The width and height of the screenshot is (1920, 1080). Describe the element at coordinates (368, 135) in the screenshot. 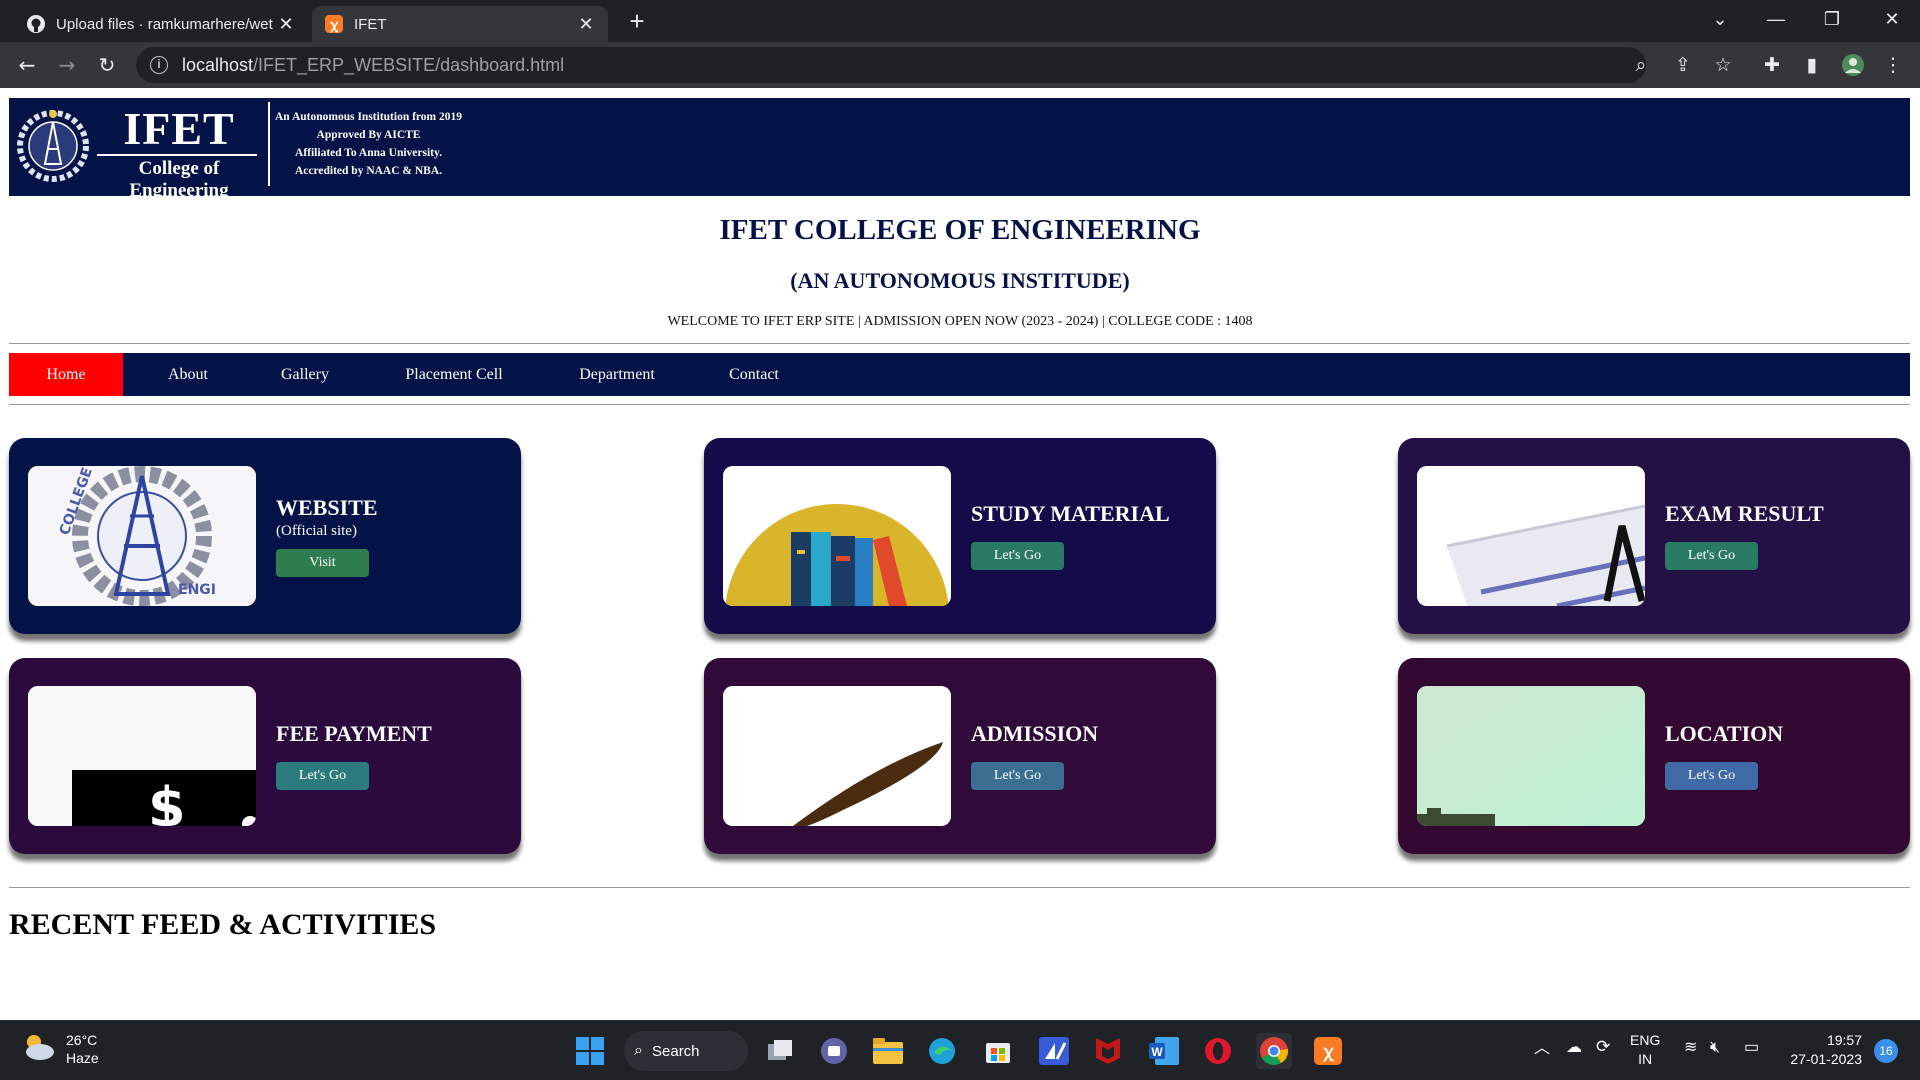

I see `info-line: Approved By AICTE` at that location.